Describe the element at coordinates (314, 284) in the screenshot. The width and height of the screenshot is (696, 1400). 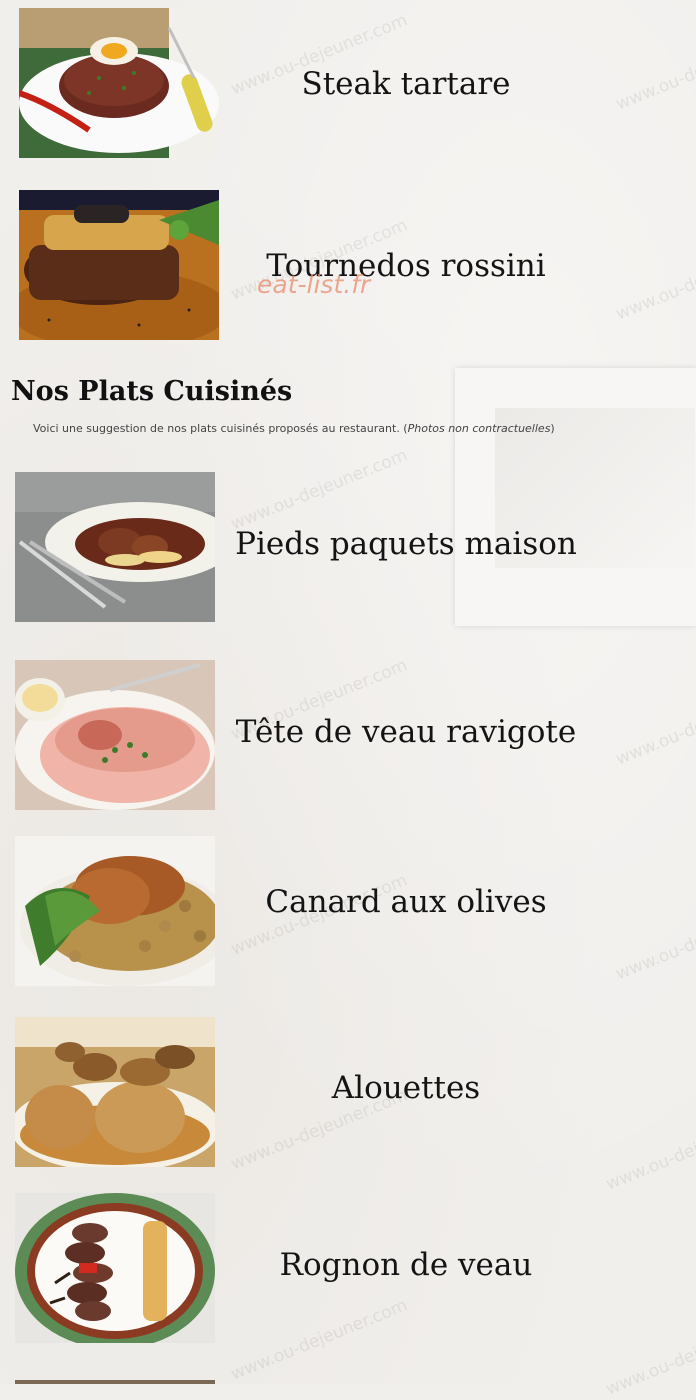
I see `eat-list-watermark: eat-list.fr` at that location.